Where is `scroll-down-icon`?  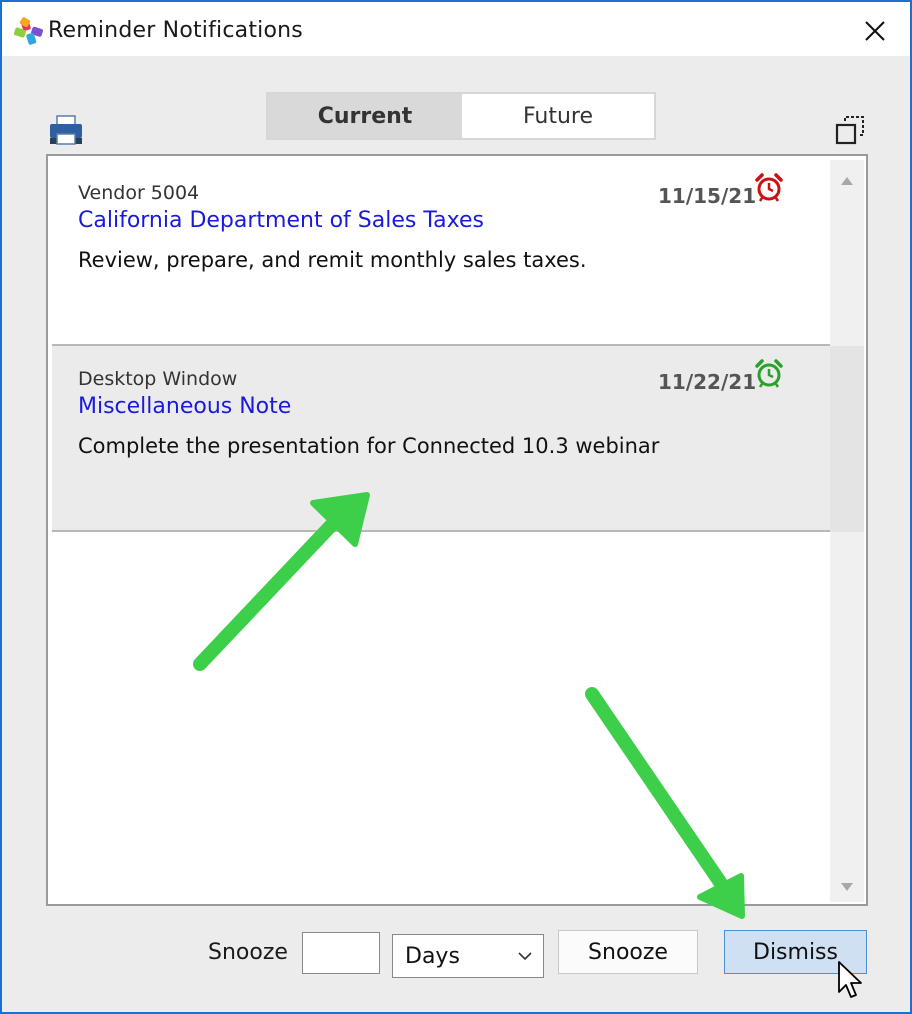
scroll-down-icon is located at coordinates (847, 887).